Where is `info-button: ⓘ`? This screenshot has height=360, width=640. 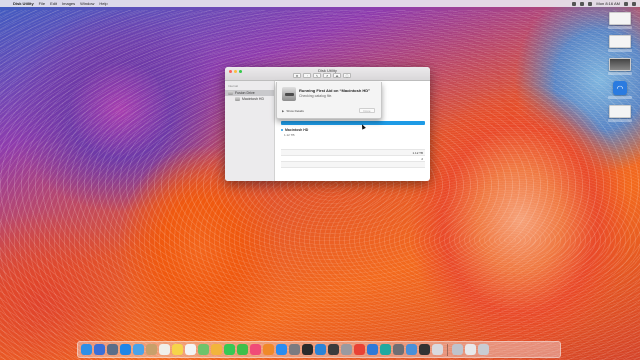
info-button: ⓘ is located at coordinates (347, 75).